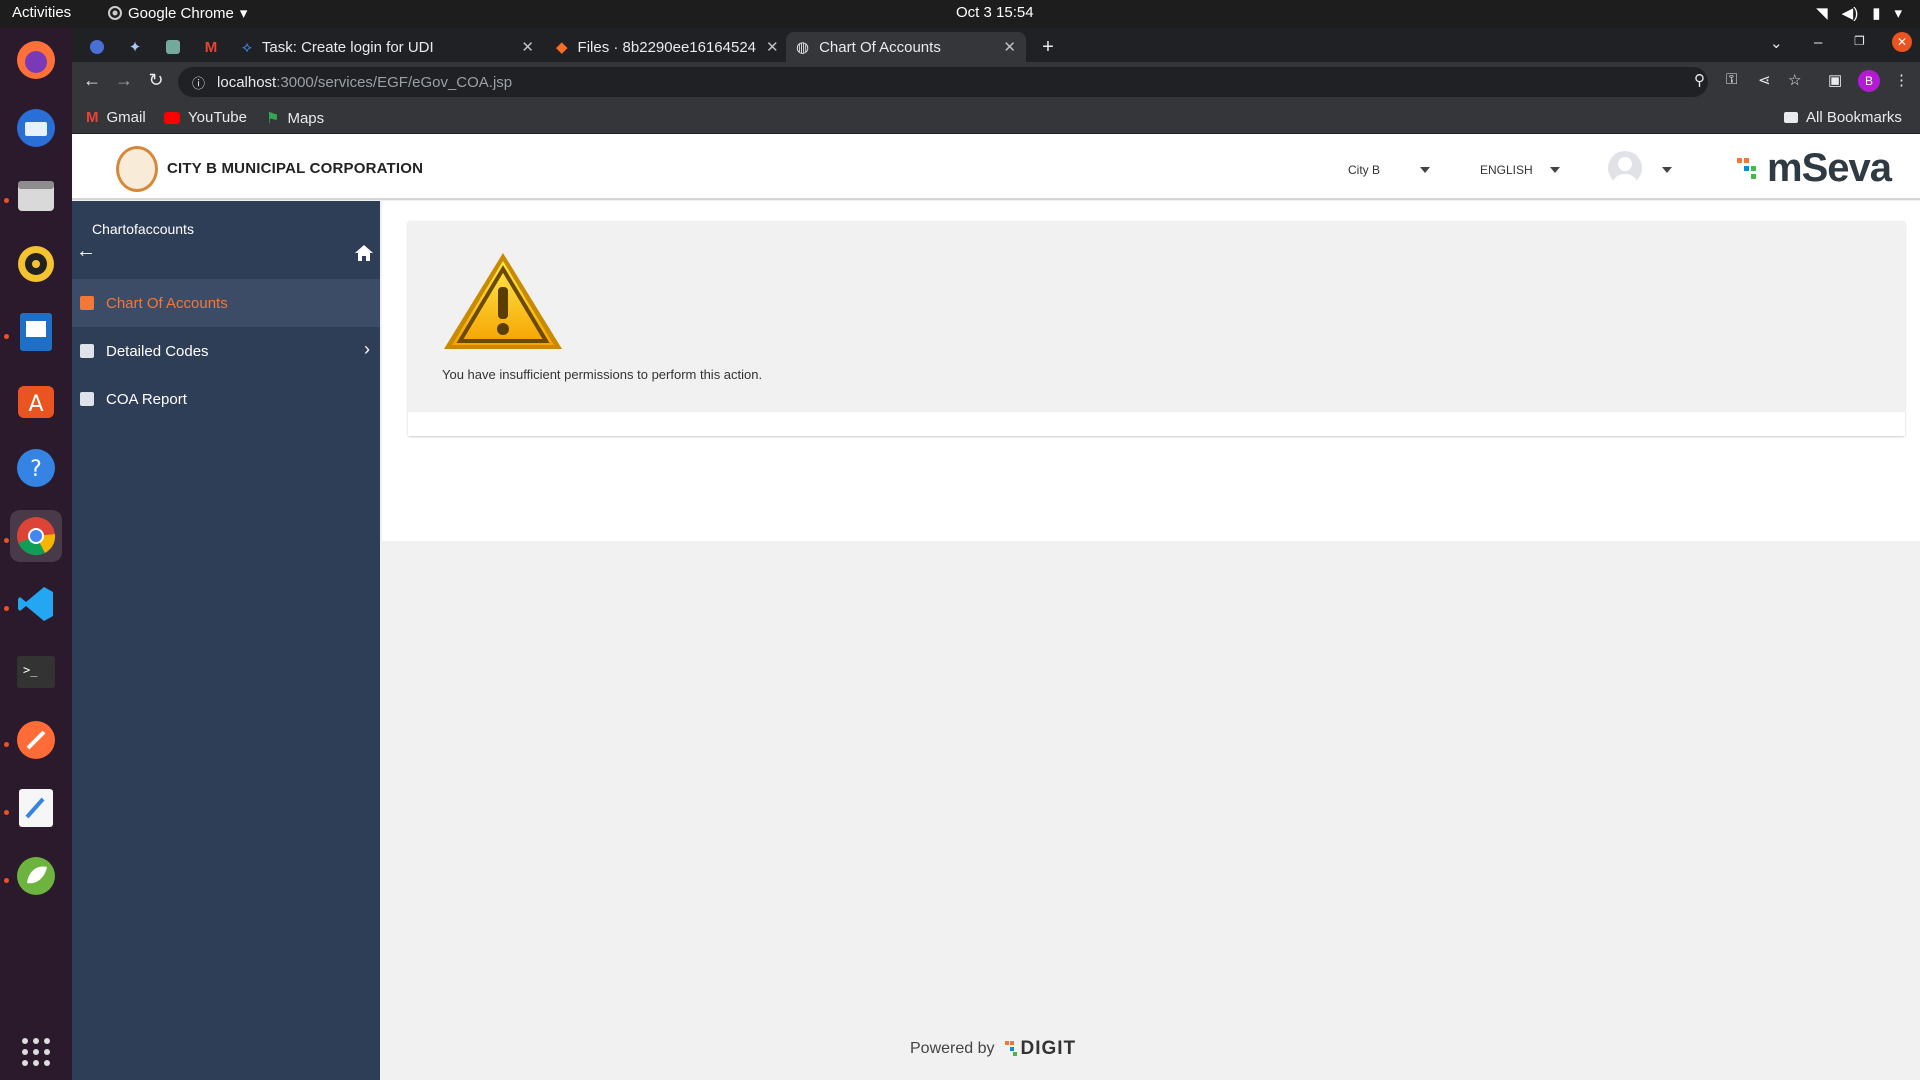 Image resolution: width=1920 pixels, height=1080 pixels. What do you see at coordinates (1625, 168) in the screenshot?
I see `avatar` at bounding box center [1625, 168].